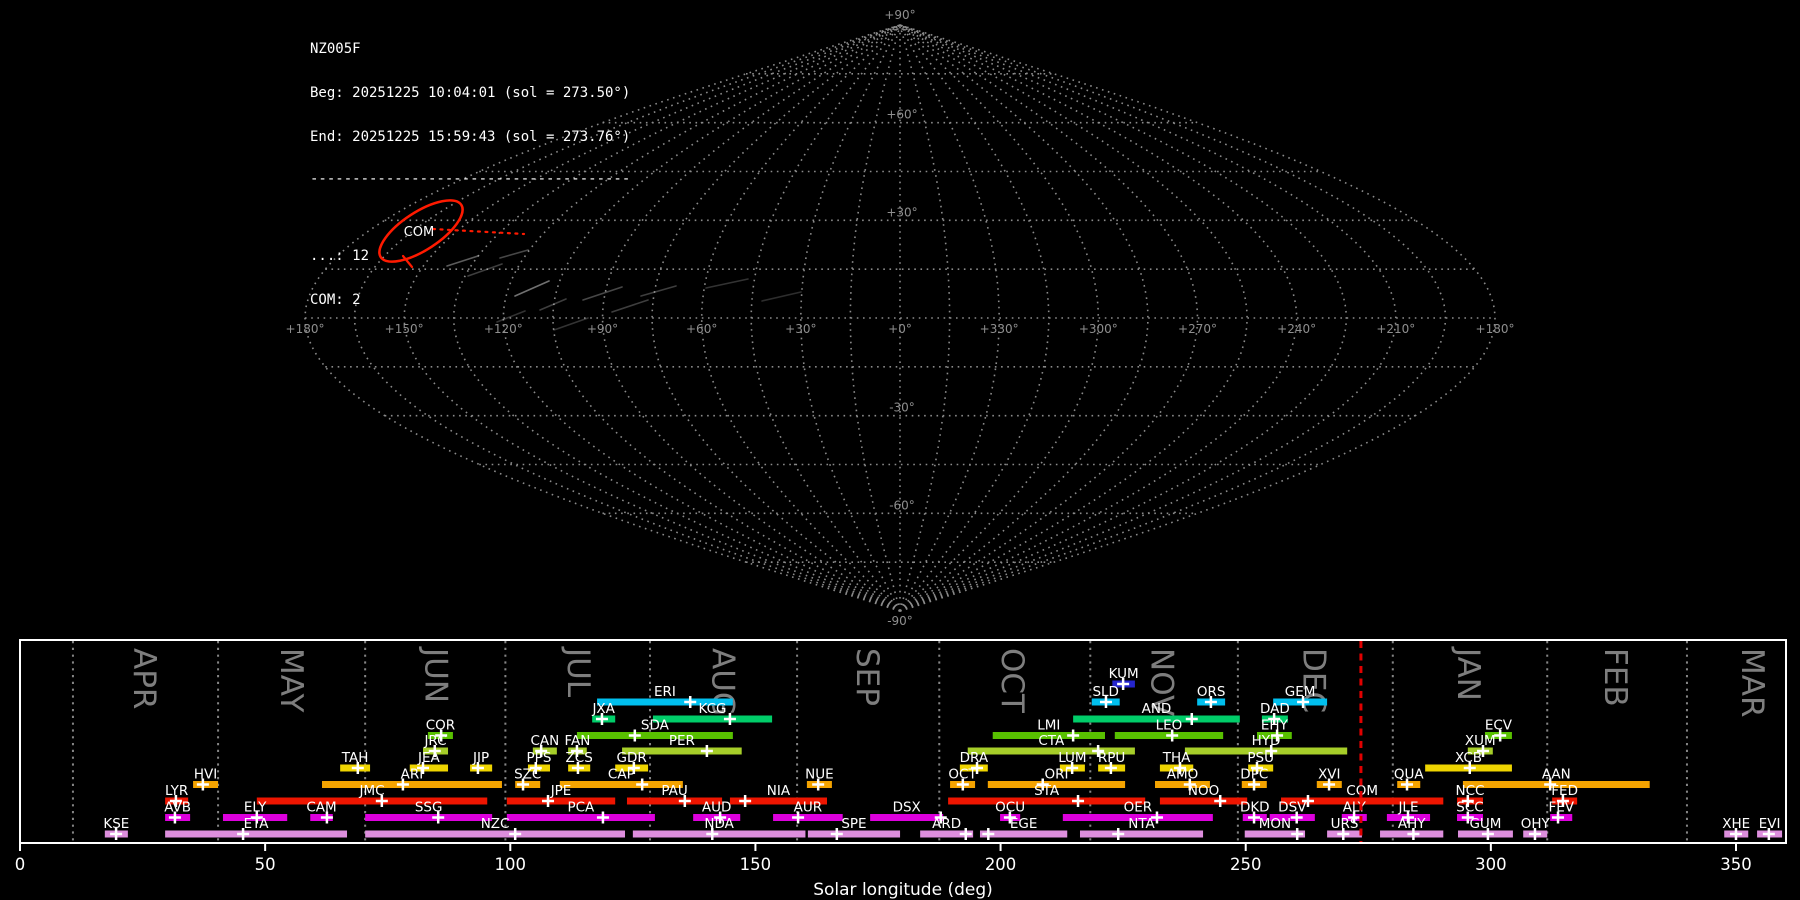 The height and width of the screenshot is (900, 1800). Describe the element at coordinates (1736, 864) in the screenshot. I see `x-tick-label: 350` at that location.